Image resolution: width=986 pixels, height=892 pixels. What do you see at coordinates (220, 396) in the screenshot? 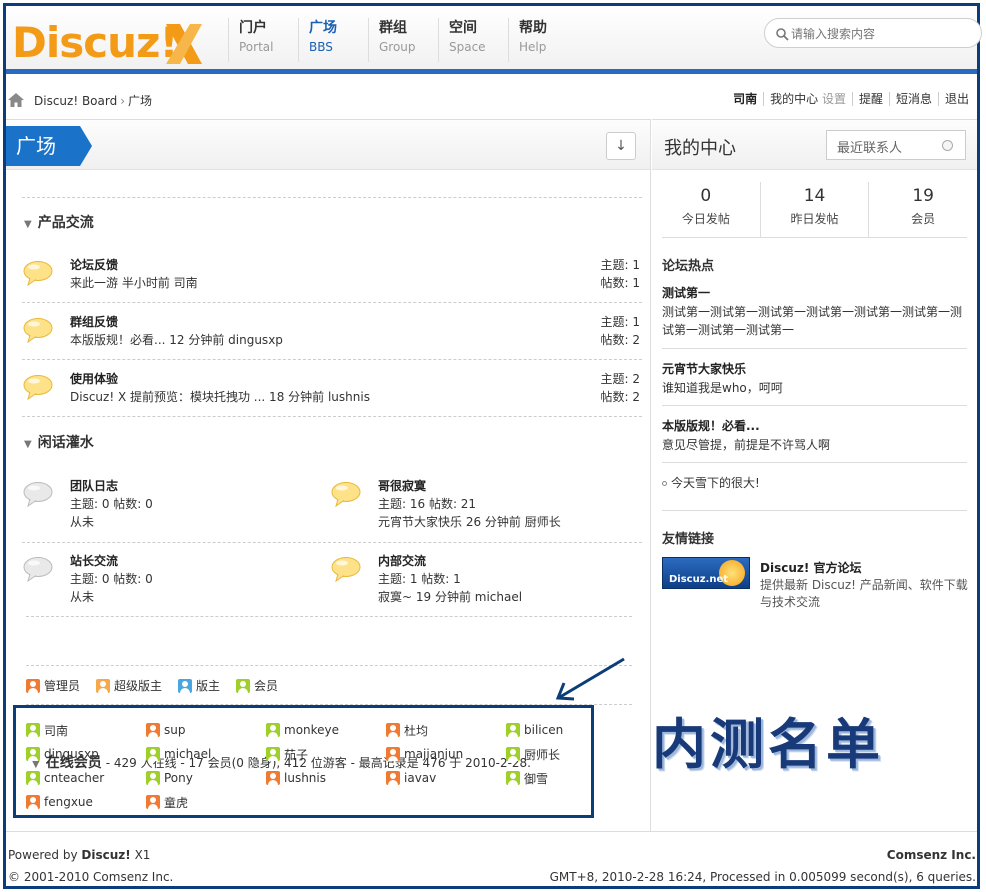
I see `forum-last-post: Discuz! X 提前预览：模块托拽功 ... 18 分钟前 lushnis` at bounding box center [220, 396].